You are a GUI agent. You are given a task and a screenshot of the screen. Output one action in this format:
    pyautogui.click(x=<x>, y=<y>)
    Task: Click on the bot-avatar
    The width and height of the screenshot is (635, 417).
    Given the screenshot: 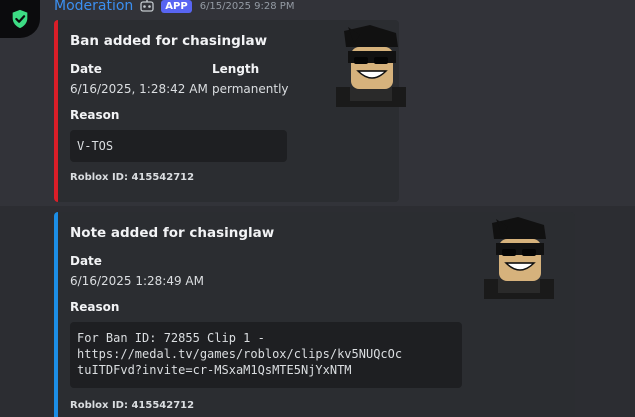 What is the action you would take?
    pyautogui.click(x=20, y=19)
    